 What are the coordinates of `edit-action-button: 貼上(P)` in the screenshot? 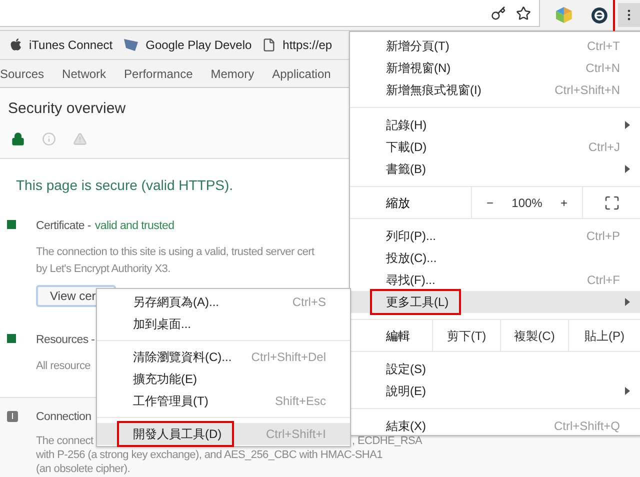 It's located at (604, 335).